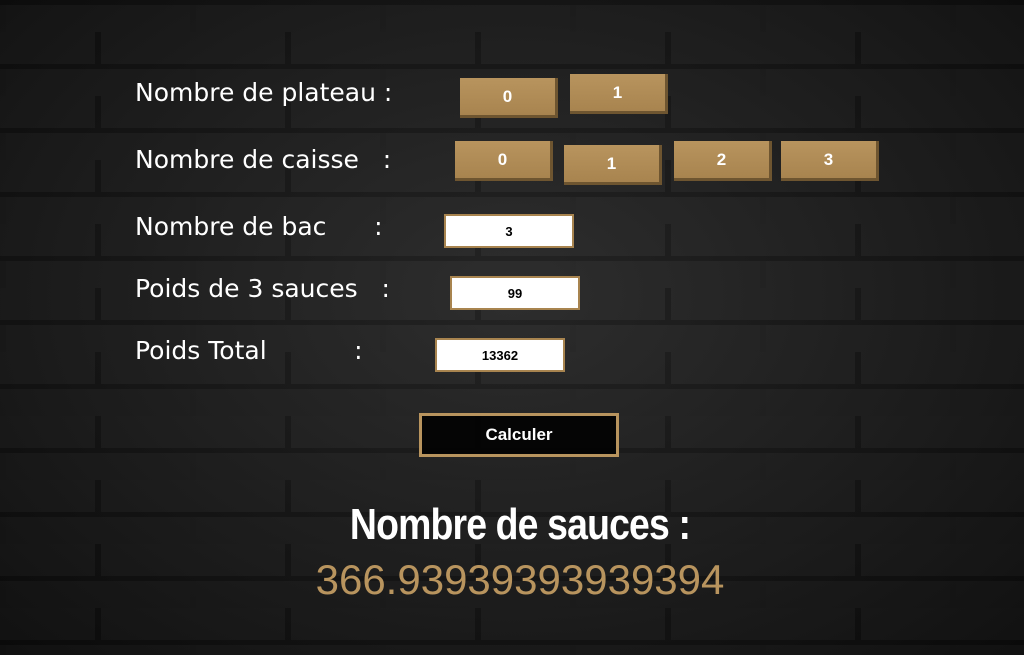 The height and width of the screenshot is (655, 1024). Describe the element at coordinates (723, 161) in the screenshot. I see `caisse-option-2-button: 2` at that location.